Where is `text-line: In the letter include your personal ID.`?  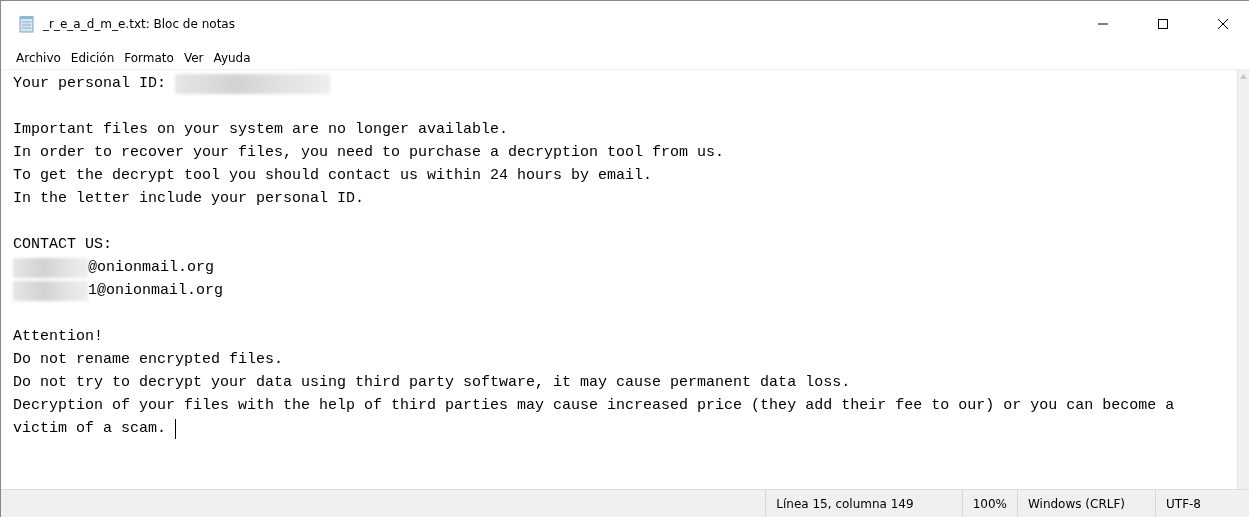
text-line: In the letter include your personal ID. is located at coordinates (189, 198).